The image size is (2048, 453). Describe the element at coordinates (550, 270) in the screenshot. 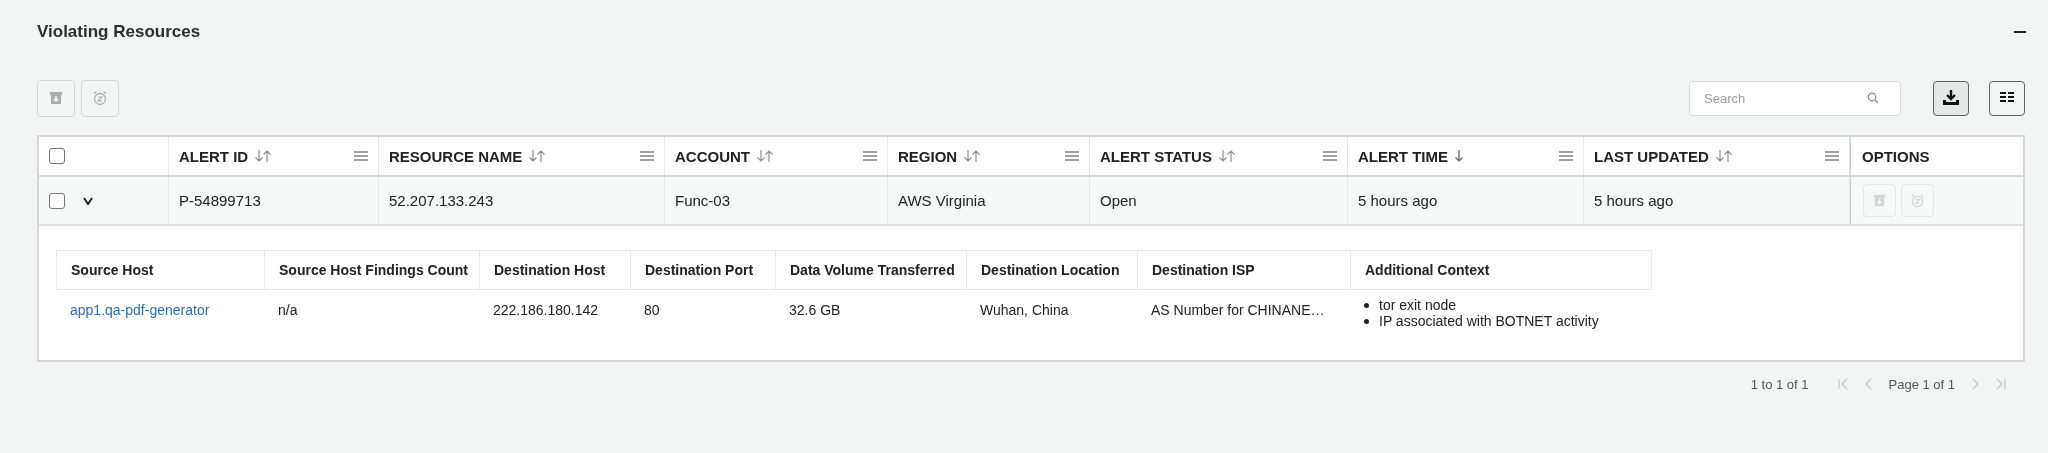

I see `column-header: Destination Host` at that location.